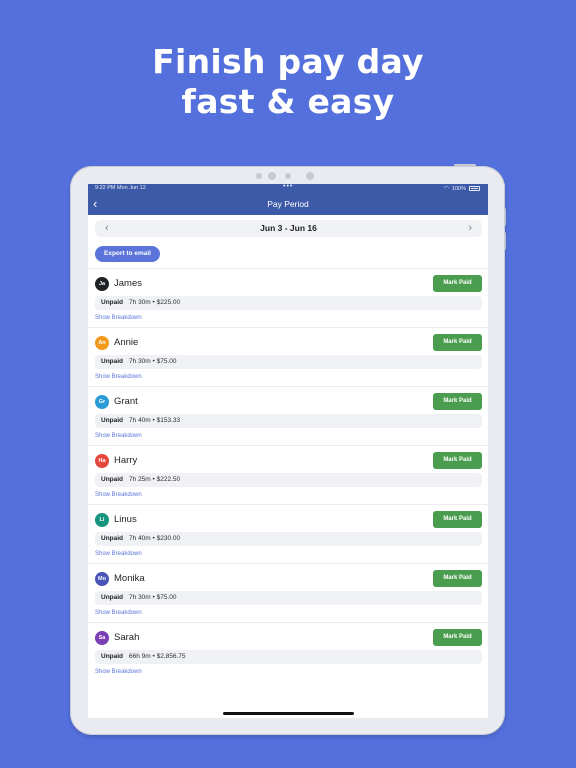 The image size is (576, 768). I want to click on employee-name: Sarah, so click(127, 637).